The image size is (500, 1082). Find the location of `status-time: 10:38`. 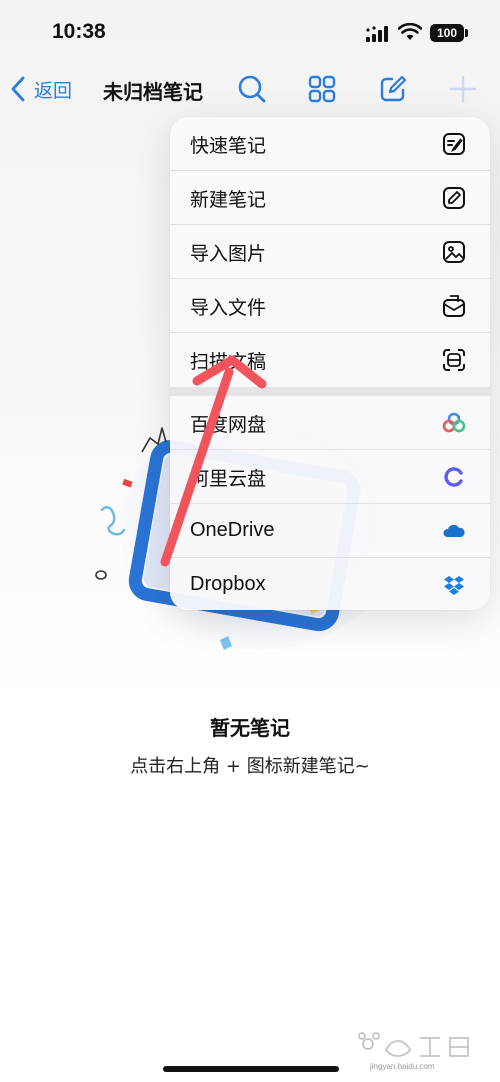

status-time: 10:38 is located at coordinates (79, 31).